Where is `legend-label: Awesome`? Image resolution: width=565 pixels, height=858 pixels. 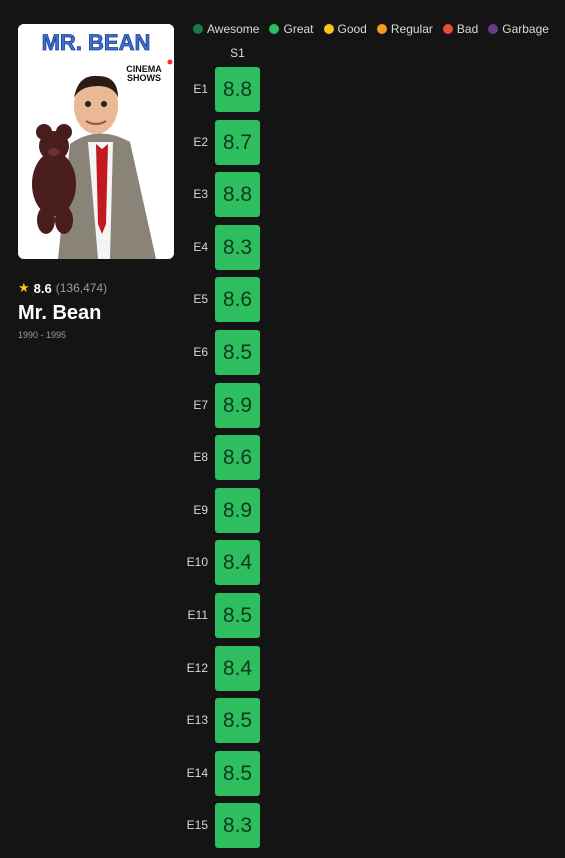
legend-label: Awesome is located at coordinates (233, 29).